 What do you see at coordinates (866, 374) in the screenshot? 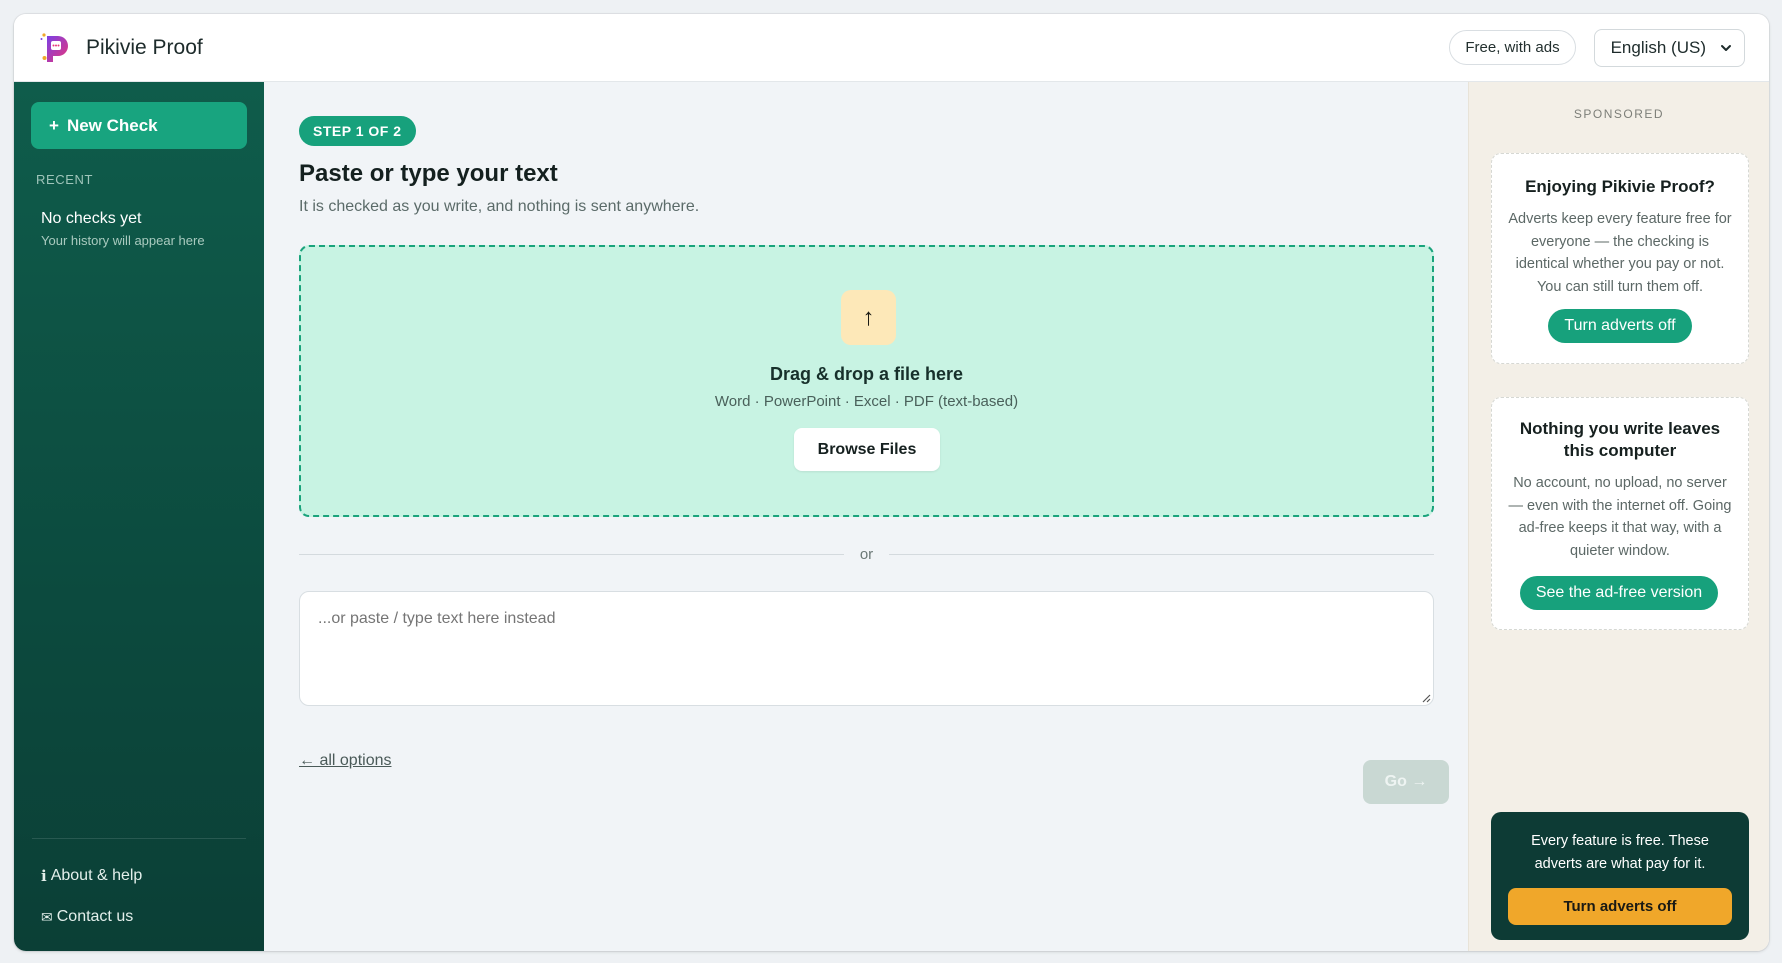
I see `dropzone-title: Drag & drop a file here` at bounding box center [866, 374].